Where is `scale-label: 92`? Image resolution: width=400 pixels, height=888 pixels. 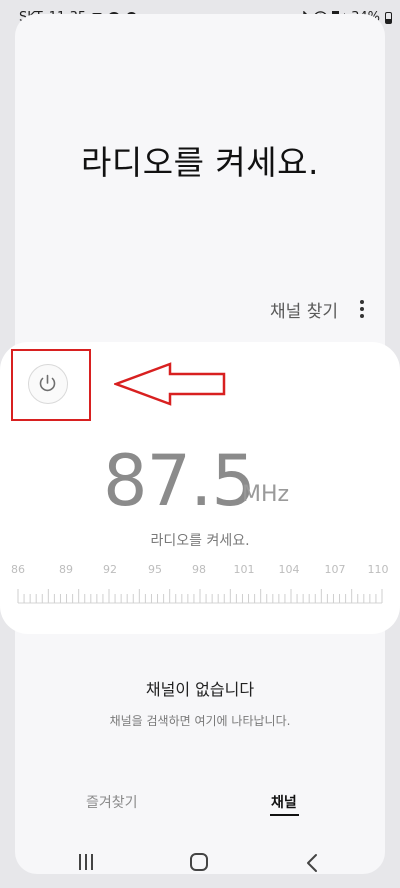 scale-label: 92 is located at coordinates (110, 569).